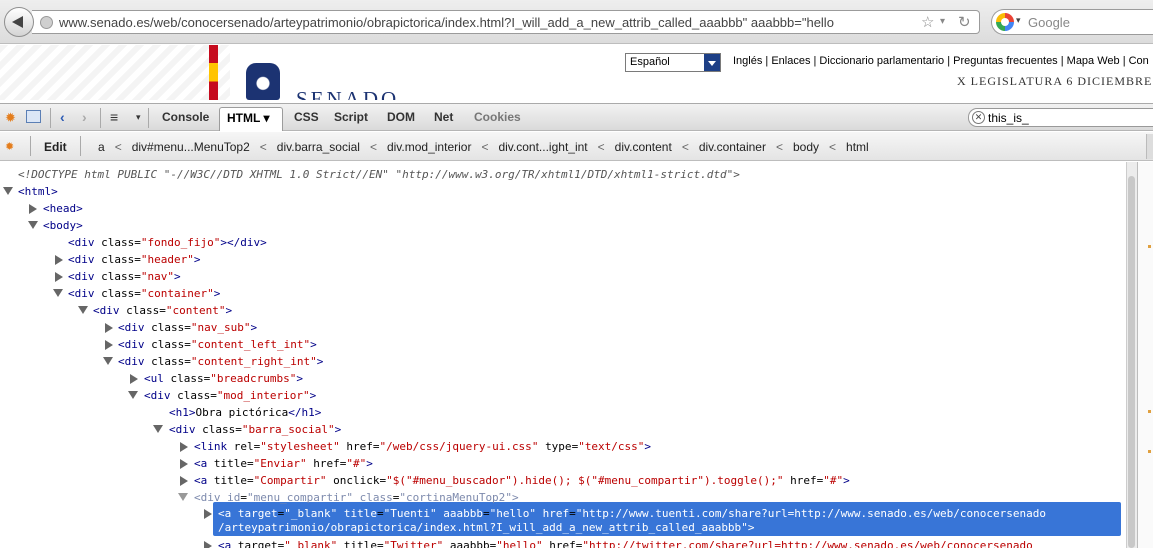  What do you see at coordinates (9, 146) in the screenshot?
I see `breadcrumb-bug-icon: ✹` at bounding box center [9, 146].